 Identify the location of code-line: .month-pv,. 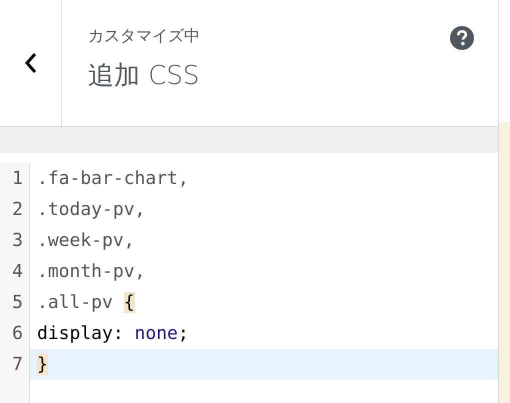
(91, 272).